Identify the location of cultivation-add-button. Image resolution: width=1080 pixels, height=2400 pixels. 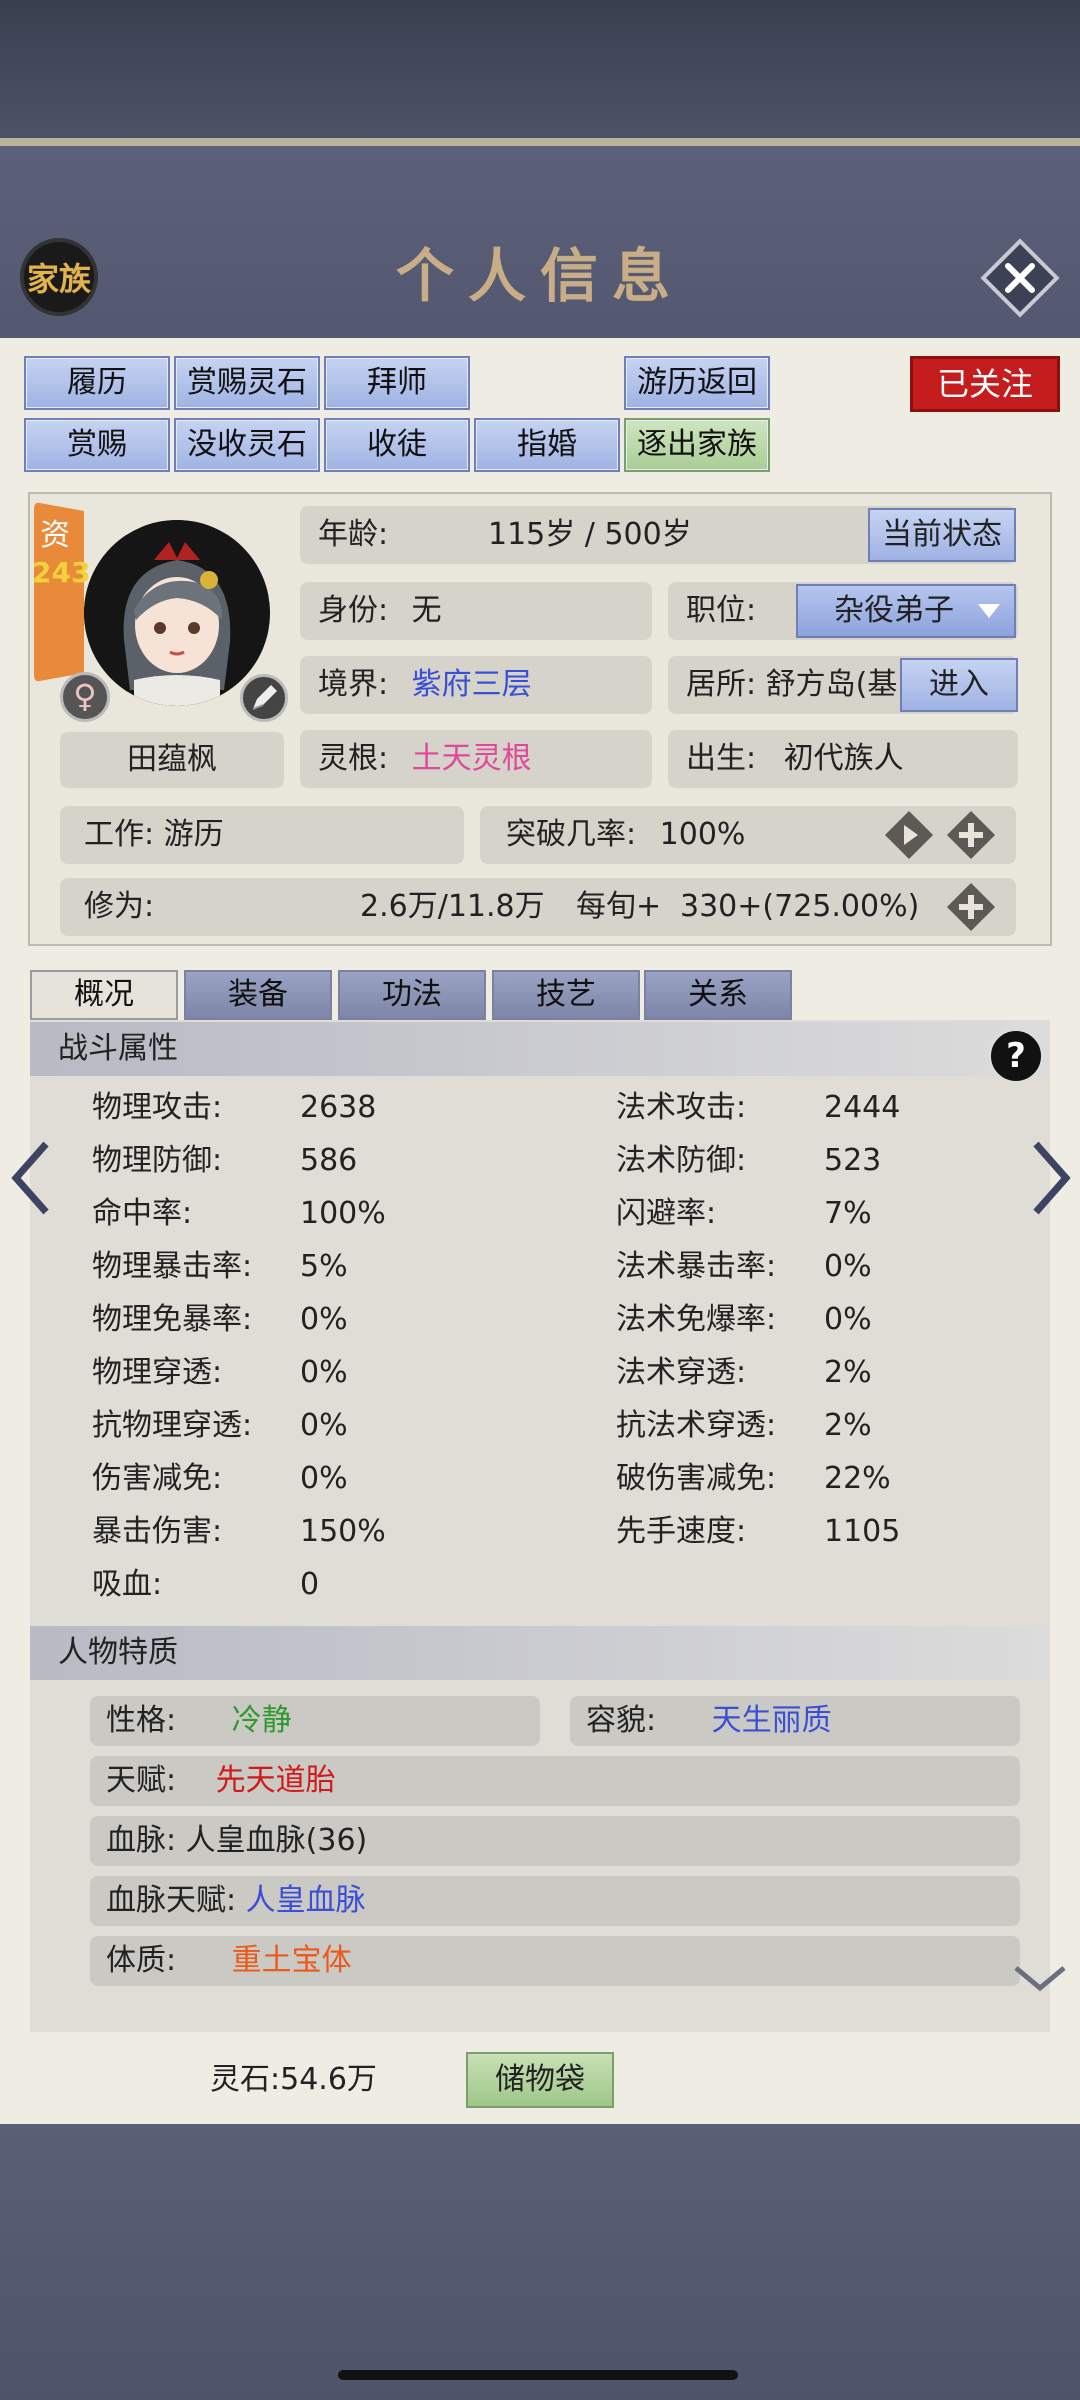
(971, 907).